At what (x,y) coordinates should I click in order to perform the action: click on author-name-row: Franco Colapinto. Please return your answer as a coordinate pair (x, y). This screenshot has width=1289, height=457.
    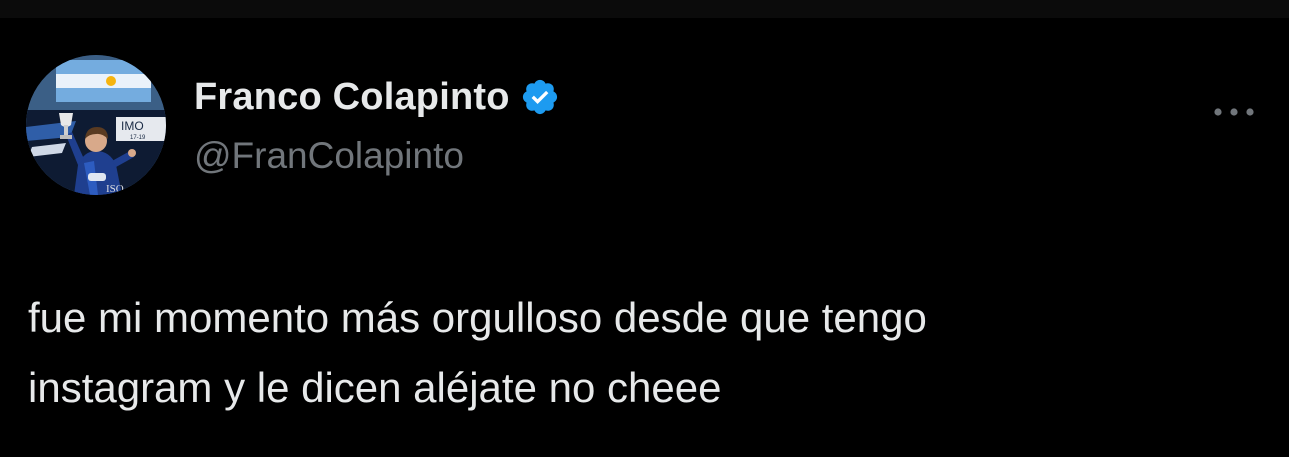
    Looking at the image, I should click on (377, 97).